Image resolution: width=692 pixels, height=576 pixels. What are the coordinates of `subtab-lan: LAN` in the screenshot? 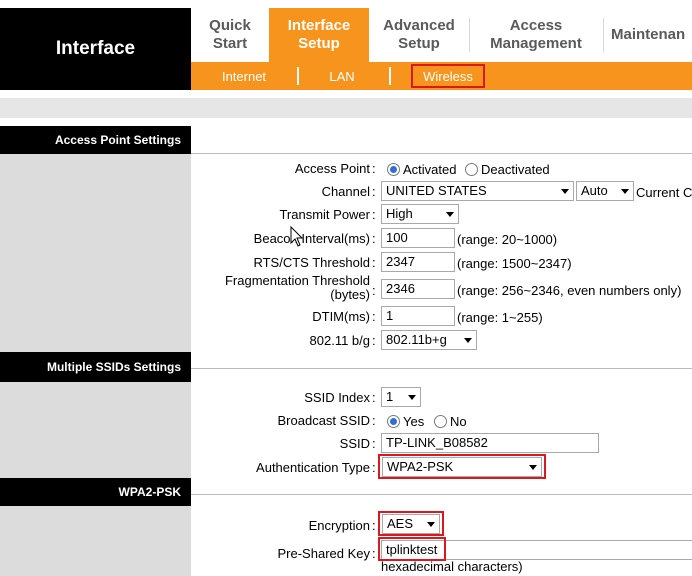 It's located at (342, 76).